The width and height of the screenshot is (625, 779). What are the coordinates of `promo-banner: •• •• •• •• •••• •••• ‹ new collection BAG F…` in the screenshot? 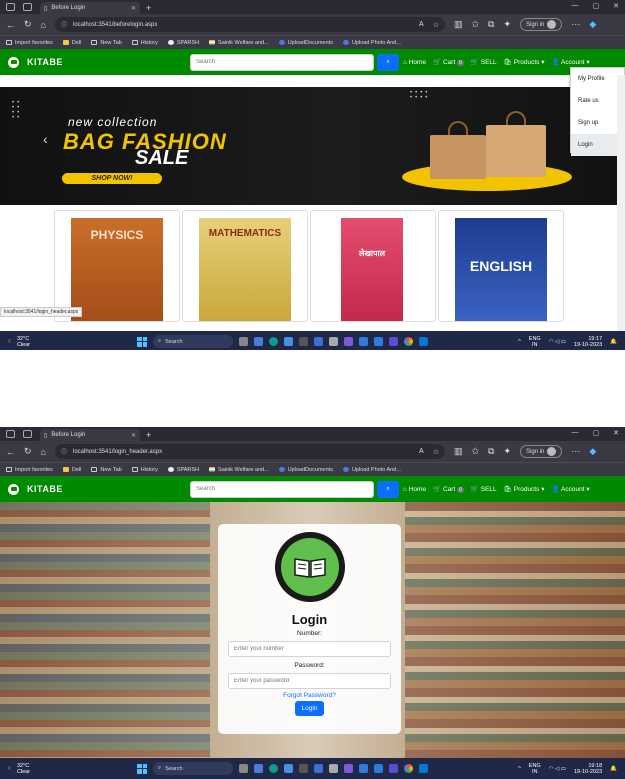 It's located at (308, 146).